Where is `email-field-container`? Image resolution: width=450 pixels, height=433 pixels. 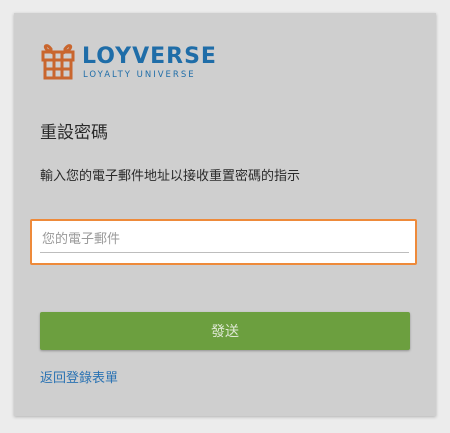
email-field-container is located at coordinates (223, 242).